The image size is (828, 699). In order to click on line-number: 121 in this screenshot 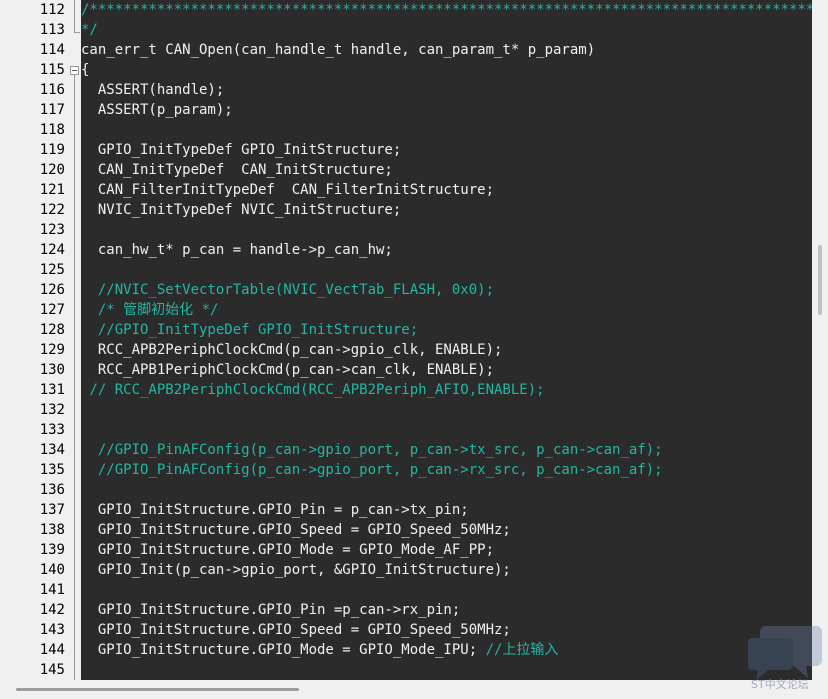, I will do `click(52, 190)`.